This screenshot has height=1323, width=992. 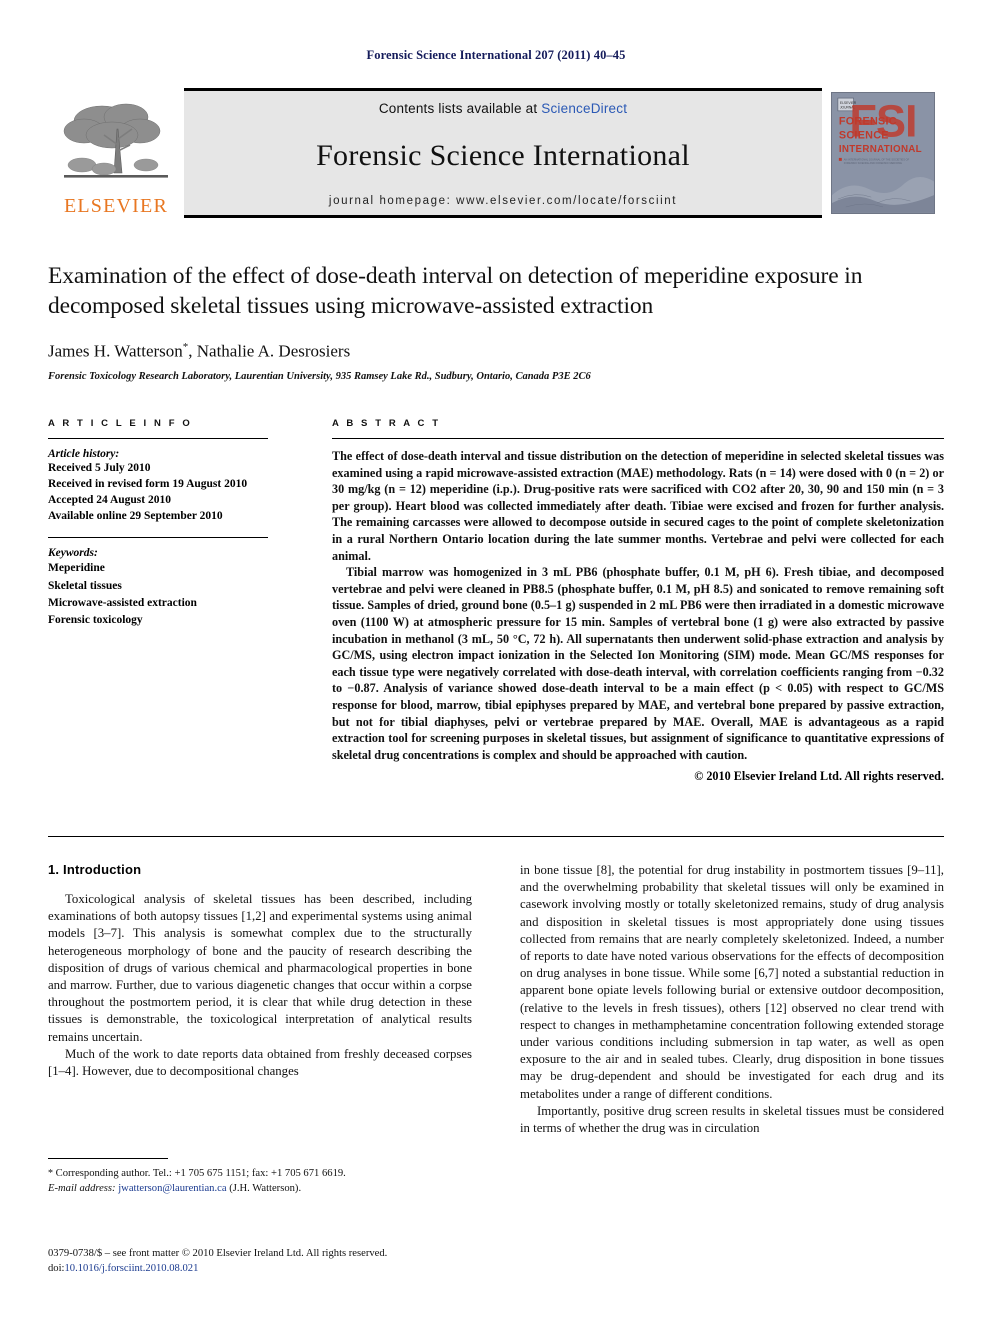 I want to click on footnote-rule, so click(x=108, y=1158).